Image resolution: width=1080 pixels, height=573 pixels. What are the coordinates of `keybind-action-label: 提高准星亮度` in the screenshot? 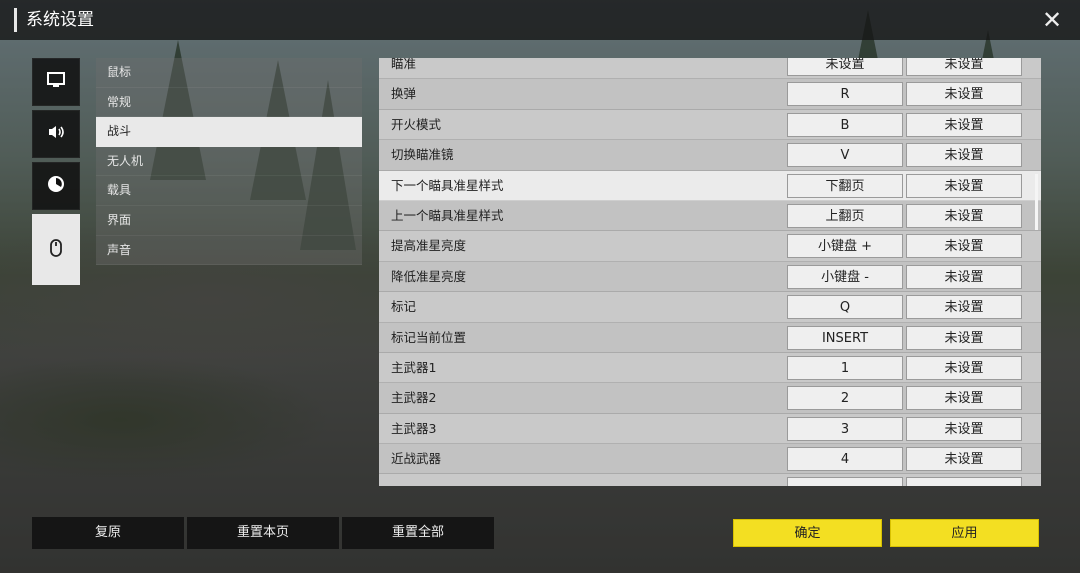 It's located at (429, 246).